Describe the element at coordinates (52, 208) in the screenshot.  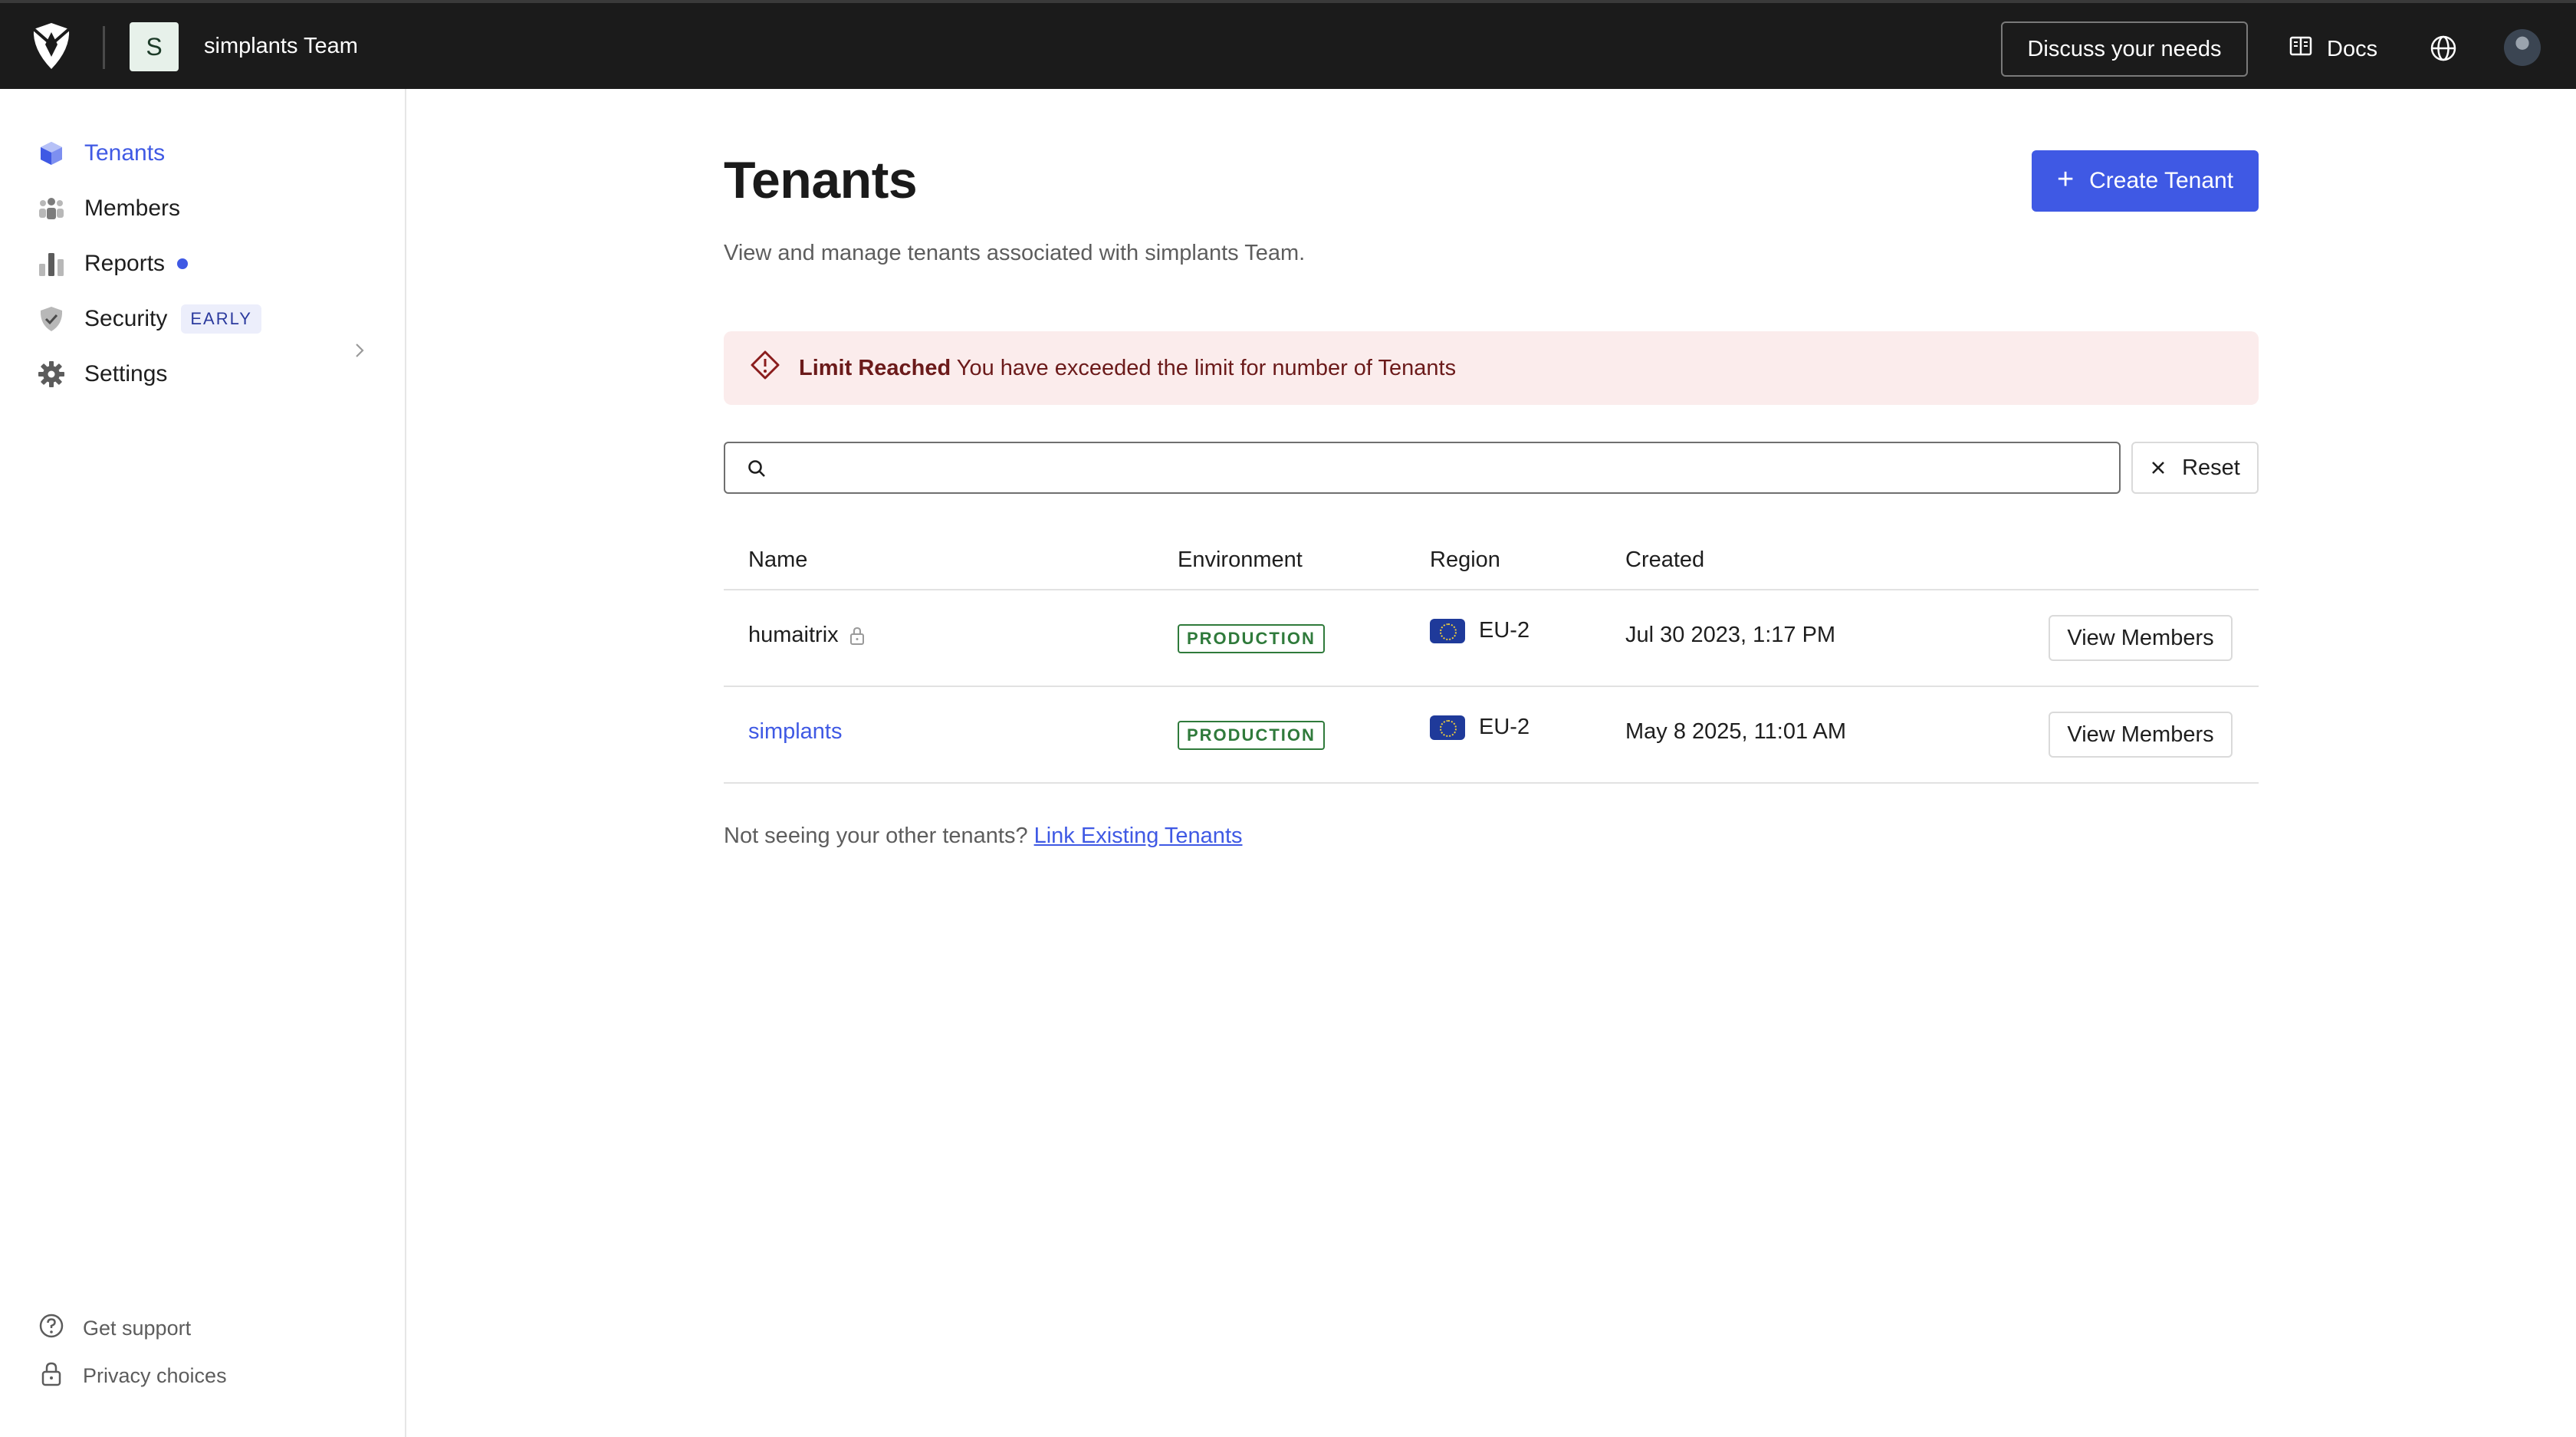
I see `members-icon` at that location.